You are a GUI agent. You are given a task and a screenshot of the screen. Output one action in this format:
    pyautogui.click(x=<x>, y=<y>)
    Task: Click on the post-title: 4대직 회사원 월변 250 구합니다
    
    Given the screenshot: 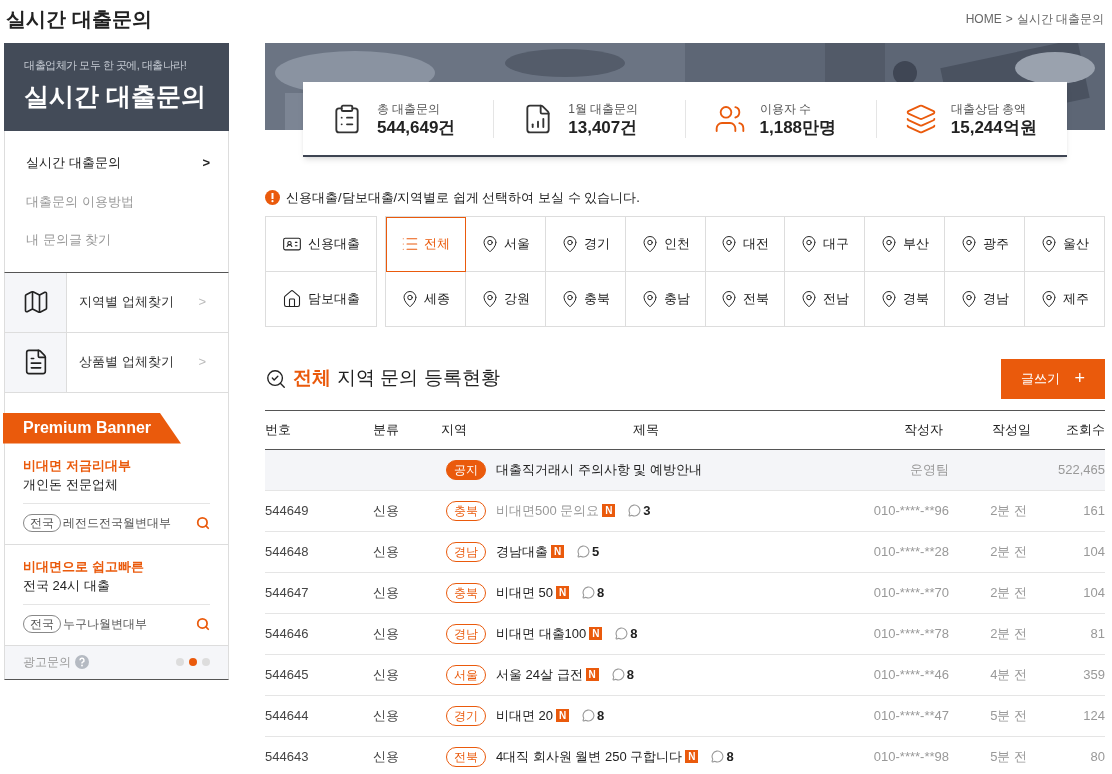 What is the action you would take?
    pyautogui.click(x=589, y=756)
    